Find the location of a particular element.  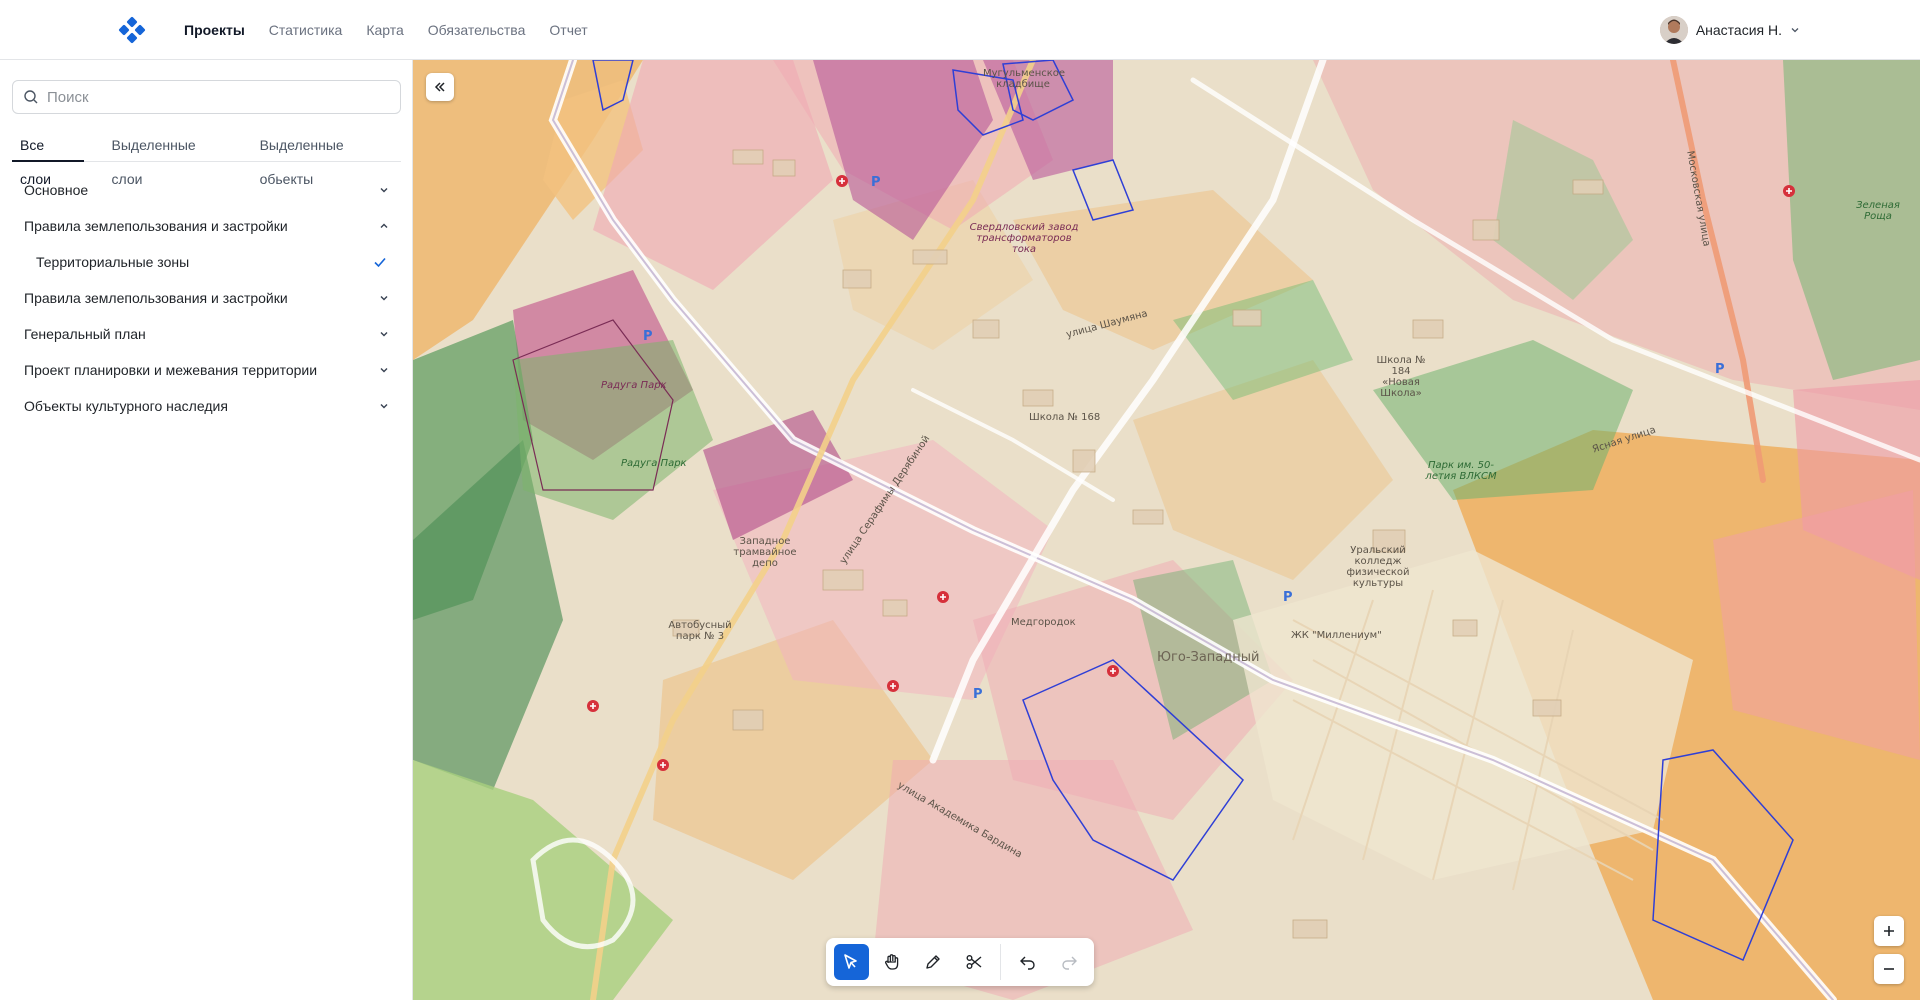

pencil-icon is located at coordinates (933, 962).